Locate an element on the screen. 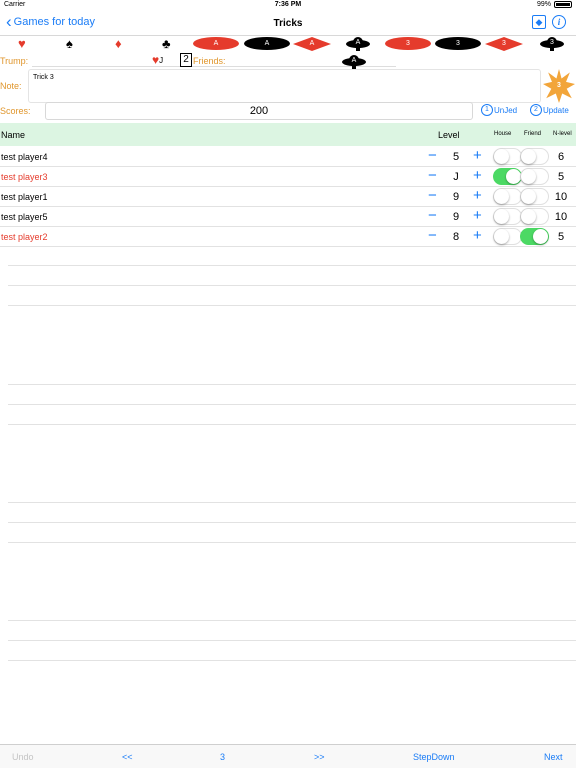  club-ace-label: A is located at coordinates (358, 42).